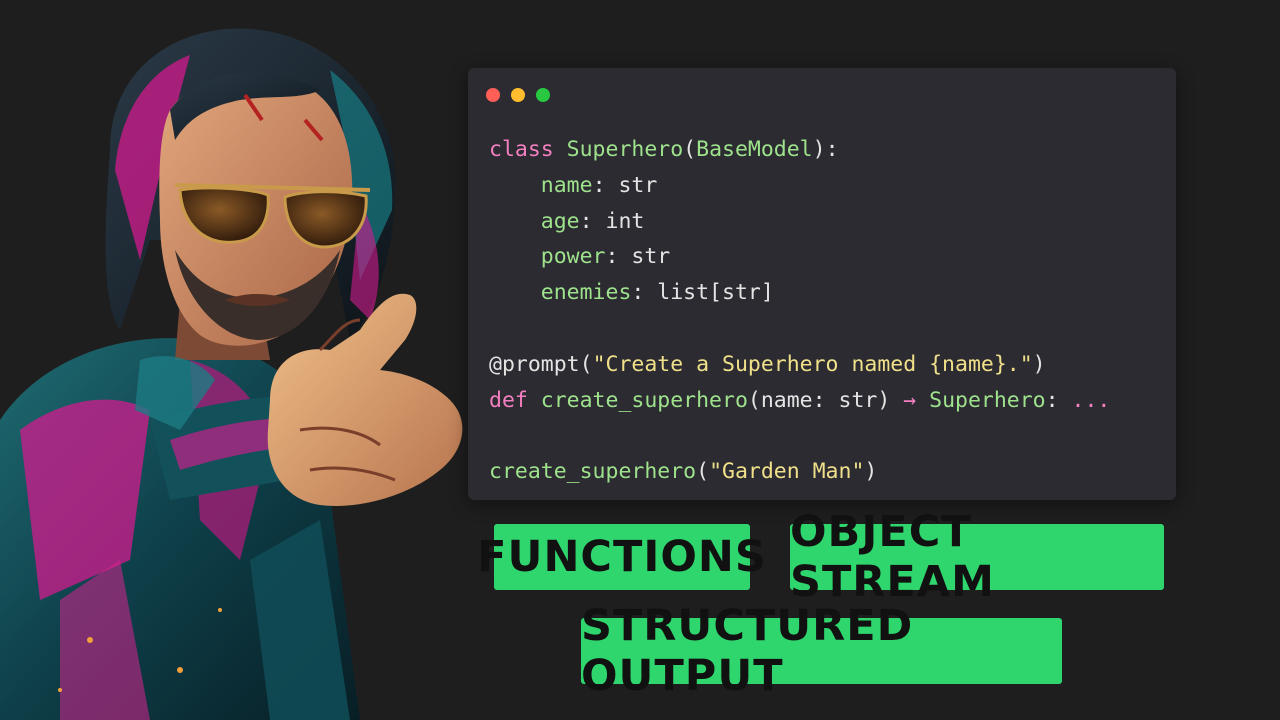 Image resolution: width=1280 pixels, height=720 pixels. Describe the element at coordinates (821, 651) in the screenshot. I see `structured-output-label: STRUCTURED OUTPUT` at that location.